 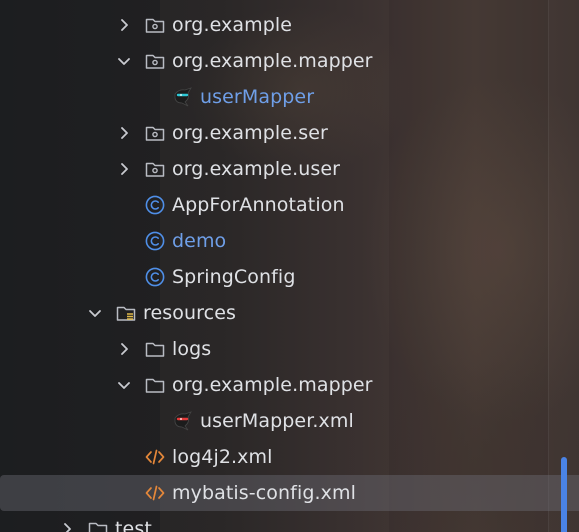 I want to click on tree-item-label: demo, so click(x=199, y=241).